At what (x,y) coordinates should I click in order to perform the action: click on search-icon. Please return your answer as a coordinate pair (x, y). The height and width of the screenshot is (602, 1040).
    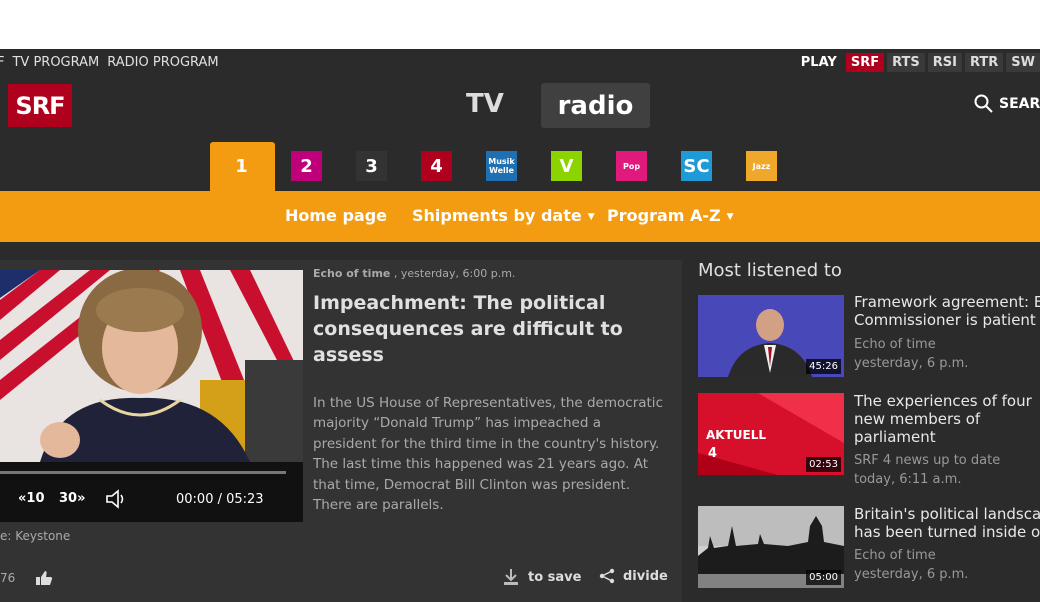
    Looking at the image, I should click on (983, 103).